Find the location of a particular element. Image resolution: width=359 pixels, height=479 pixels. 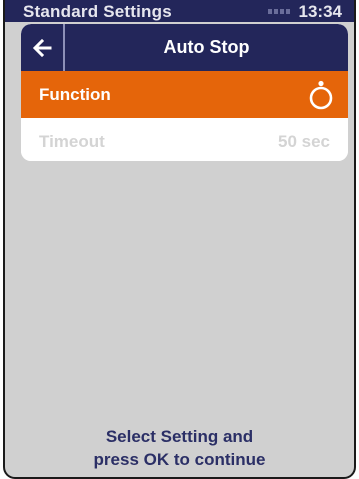

instruction-text: Select Setting and press OK to continue is located at coordinates (179, 448).